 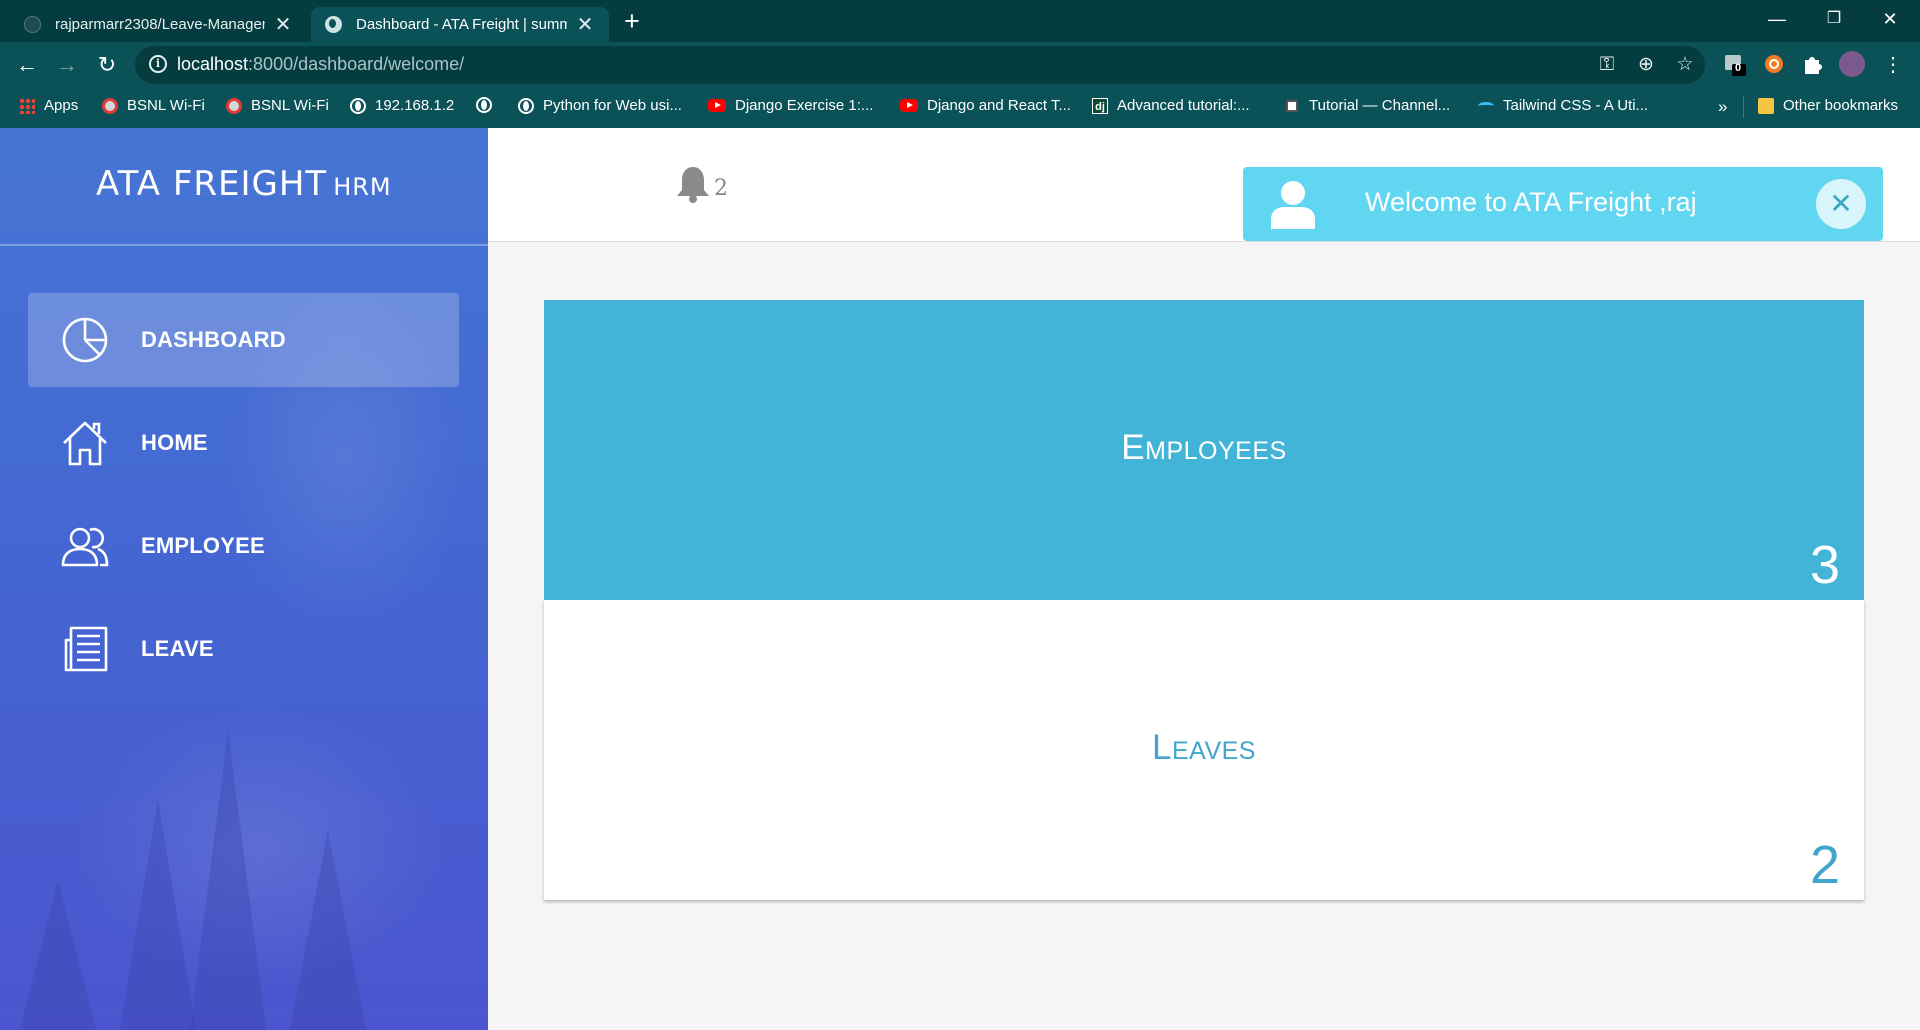 I want to click on sidebar-item-label: EMPLOYEE, so click(x=203, y=545).